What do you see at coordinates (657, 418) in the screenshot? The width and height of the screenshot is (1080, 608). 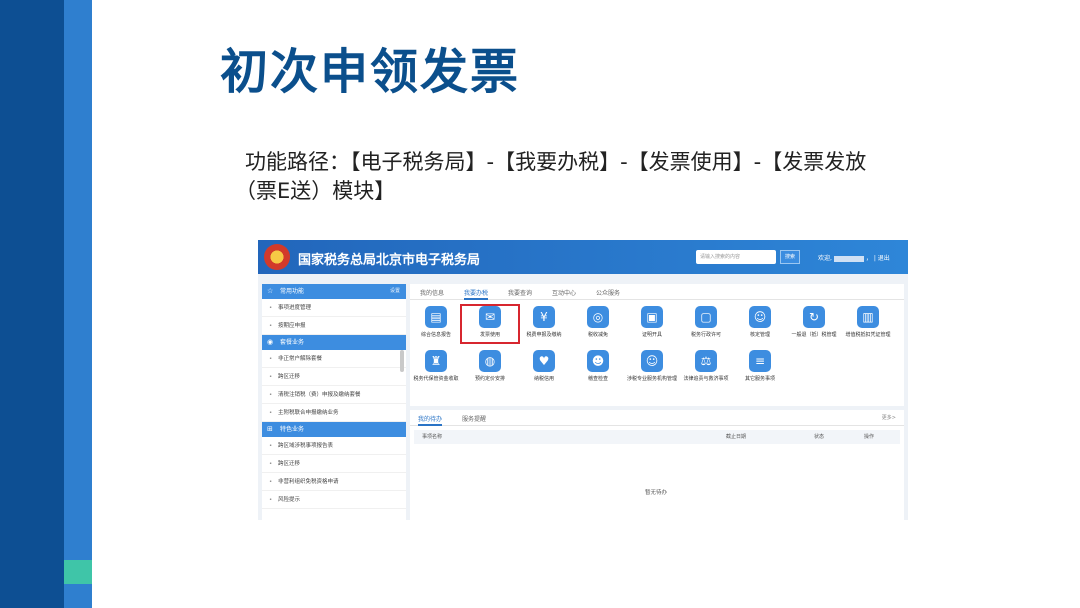 I see `todo-tabs: 我的待办 服务提醒 更多>` at bounding box center [657, 418].